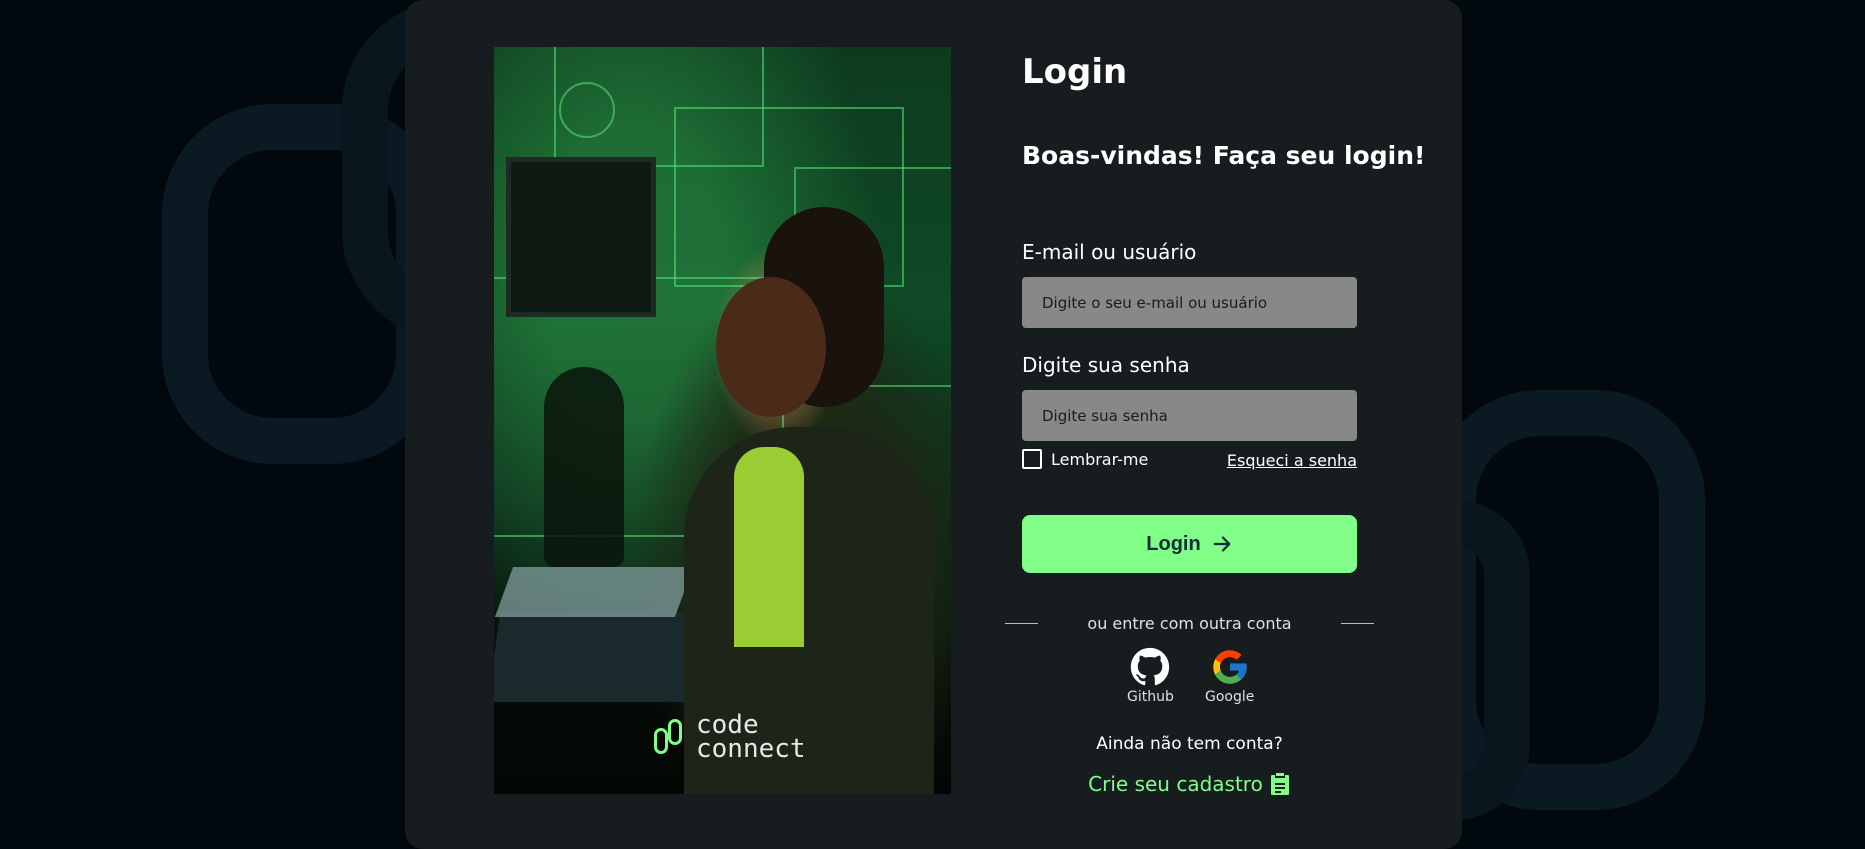 The image size is (1865, 849). I want to click on email-field, so click(1189, 302).